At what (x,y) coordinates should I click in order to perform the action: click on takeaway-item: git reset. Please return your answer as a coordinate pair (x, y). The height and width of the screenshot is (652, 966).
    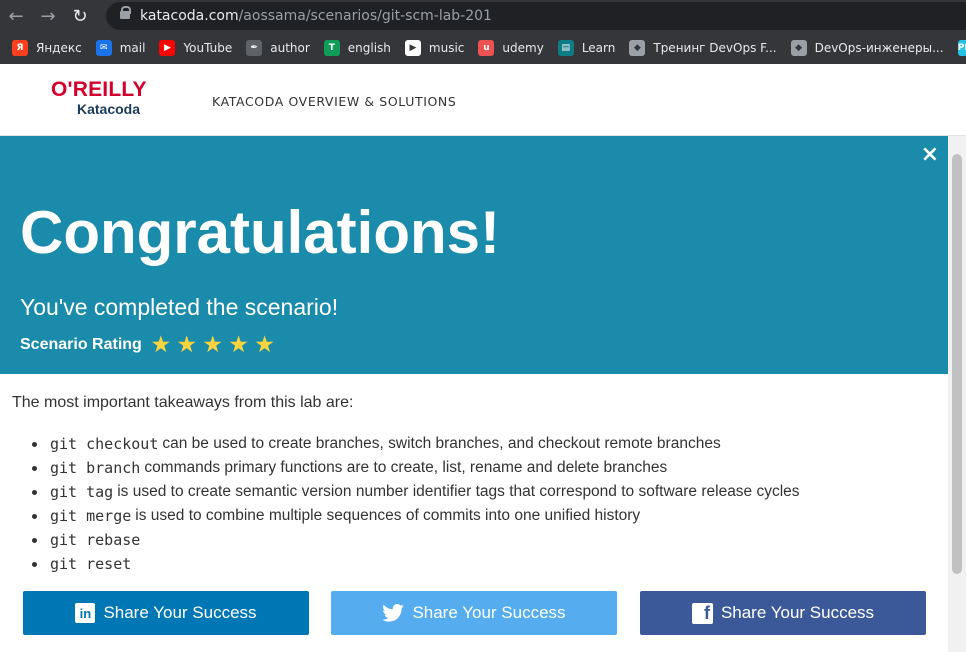
    Looking at the image, I should click on (416, 564).